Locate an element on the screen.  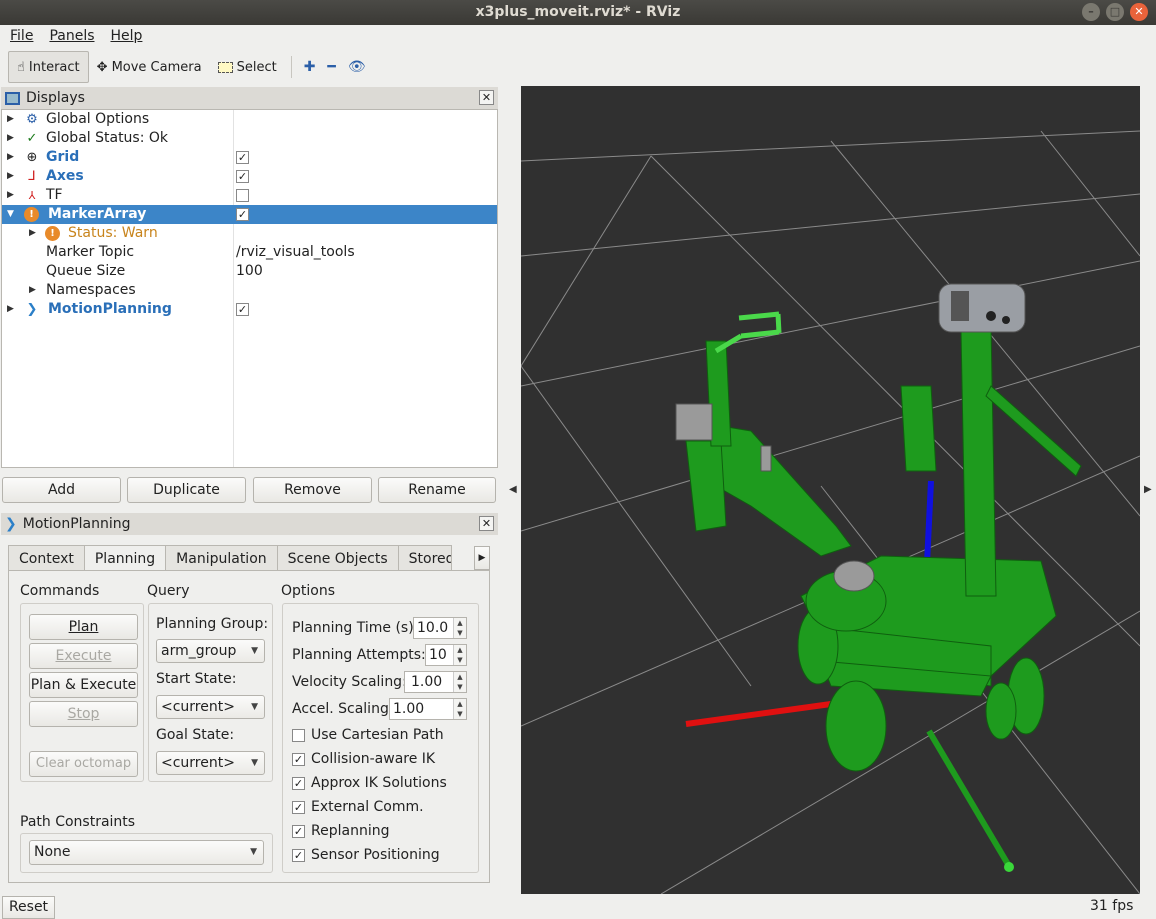
tab-scene-objects: Scene Objects is located at coordinates (337, 558).